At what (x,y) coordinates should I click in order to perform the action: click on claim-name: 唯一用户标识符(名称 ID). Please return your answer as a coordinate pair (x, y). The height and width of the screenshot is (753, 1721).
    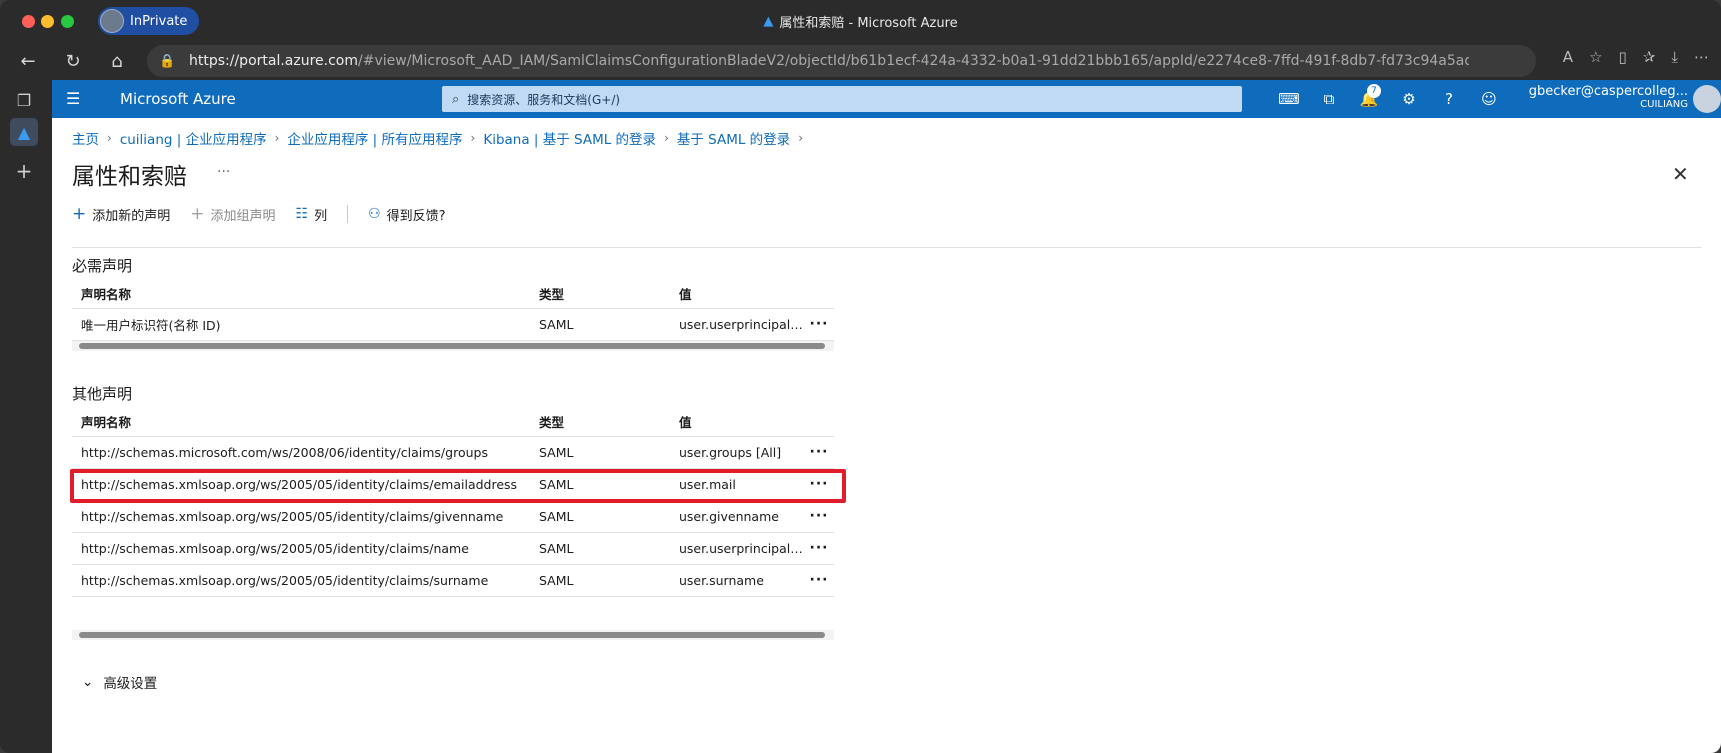
    Looking at the image, I should click on (301, 324).